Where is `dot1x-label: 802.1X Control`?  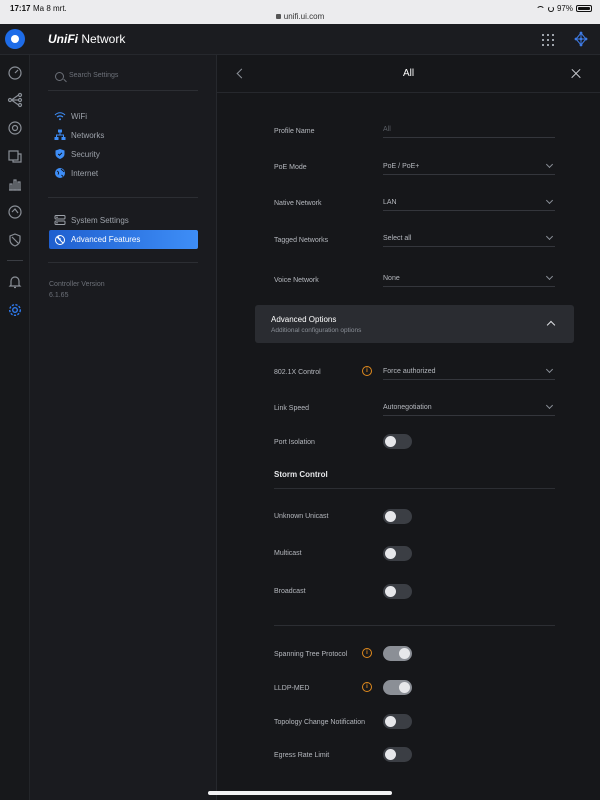 dot1x-label: 802.1X Control is located at coordinates (297, 372).